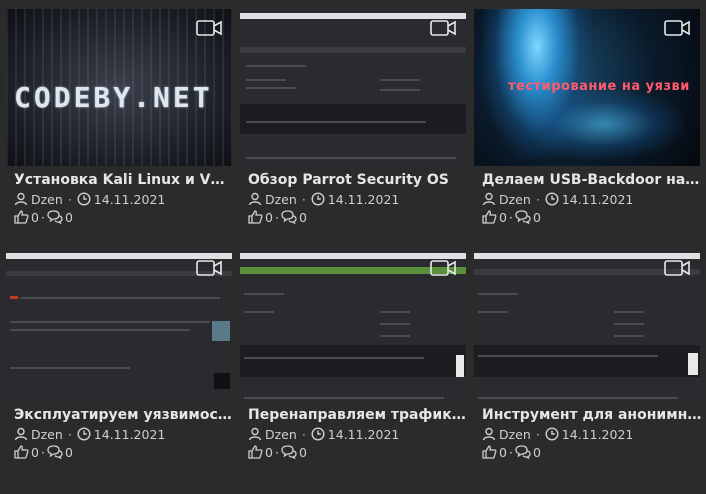 The width and height of the screenshot is (706, 494). What do you see at coordinates (353, 50) in the screenshot?
I see `thumbnail-nav` at bounding box center [353, 50].